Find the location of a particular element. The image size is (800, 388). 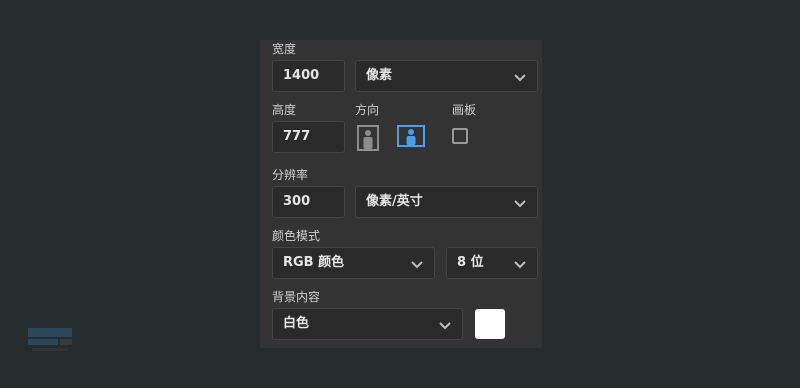

portrait-icon is located at coordinates (368, 138).